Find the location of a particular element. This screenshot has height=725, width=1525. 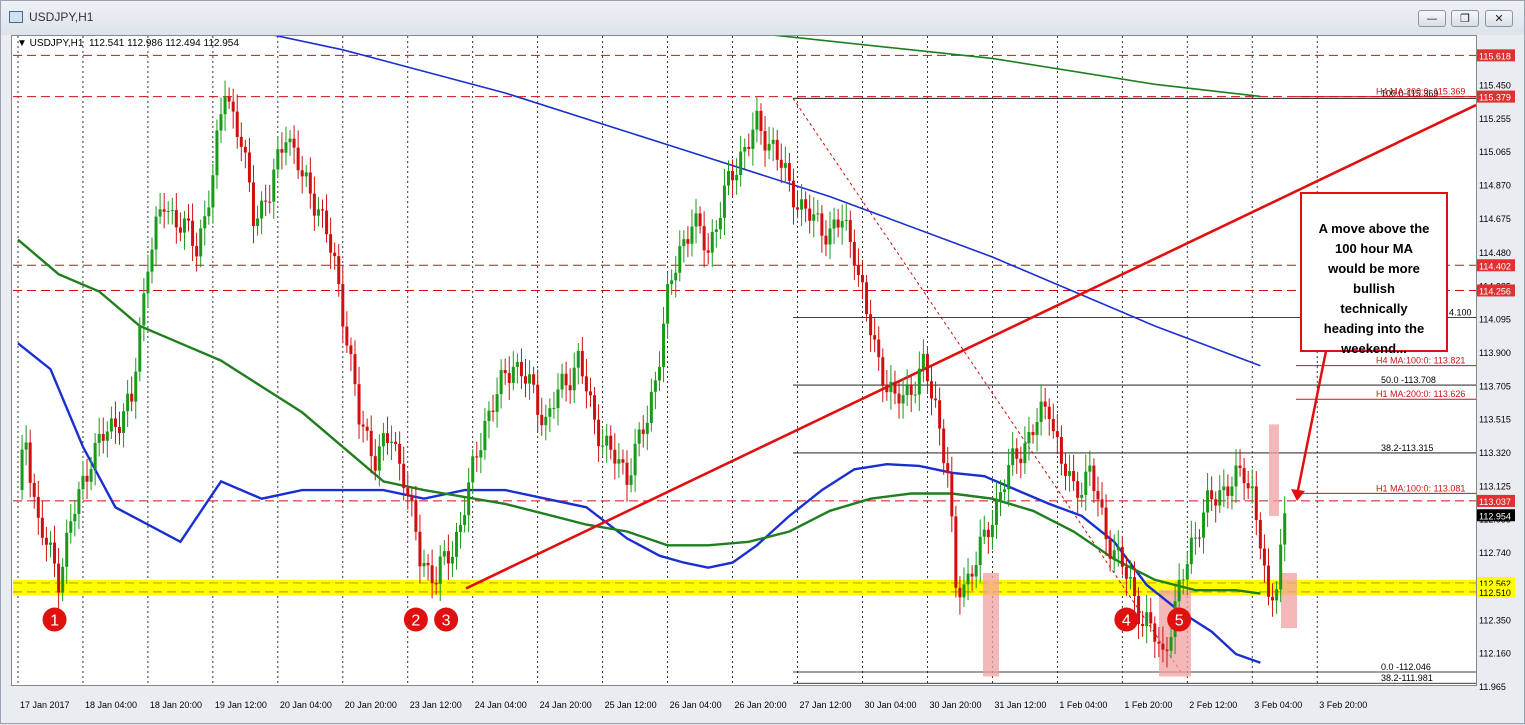

level-price-label: 115.618 is located at coordinates (1495, 56).